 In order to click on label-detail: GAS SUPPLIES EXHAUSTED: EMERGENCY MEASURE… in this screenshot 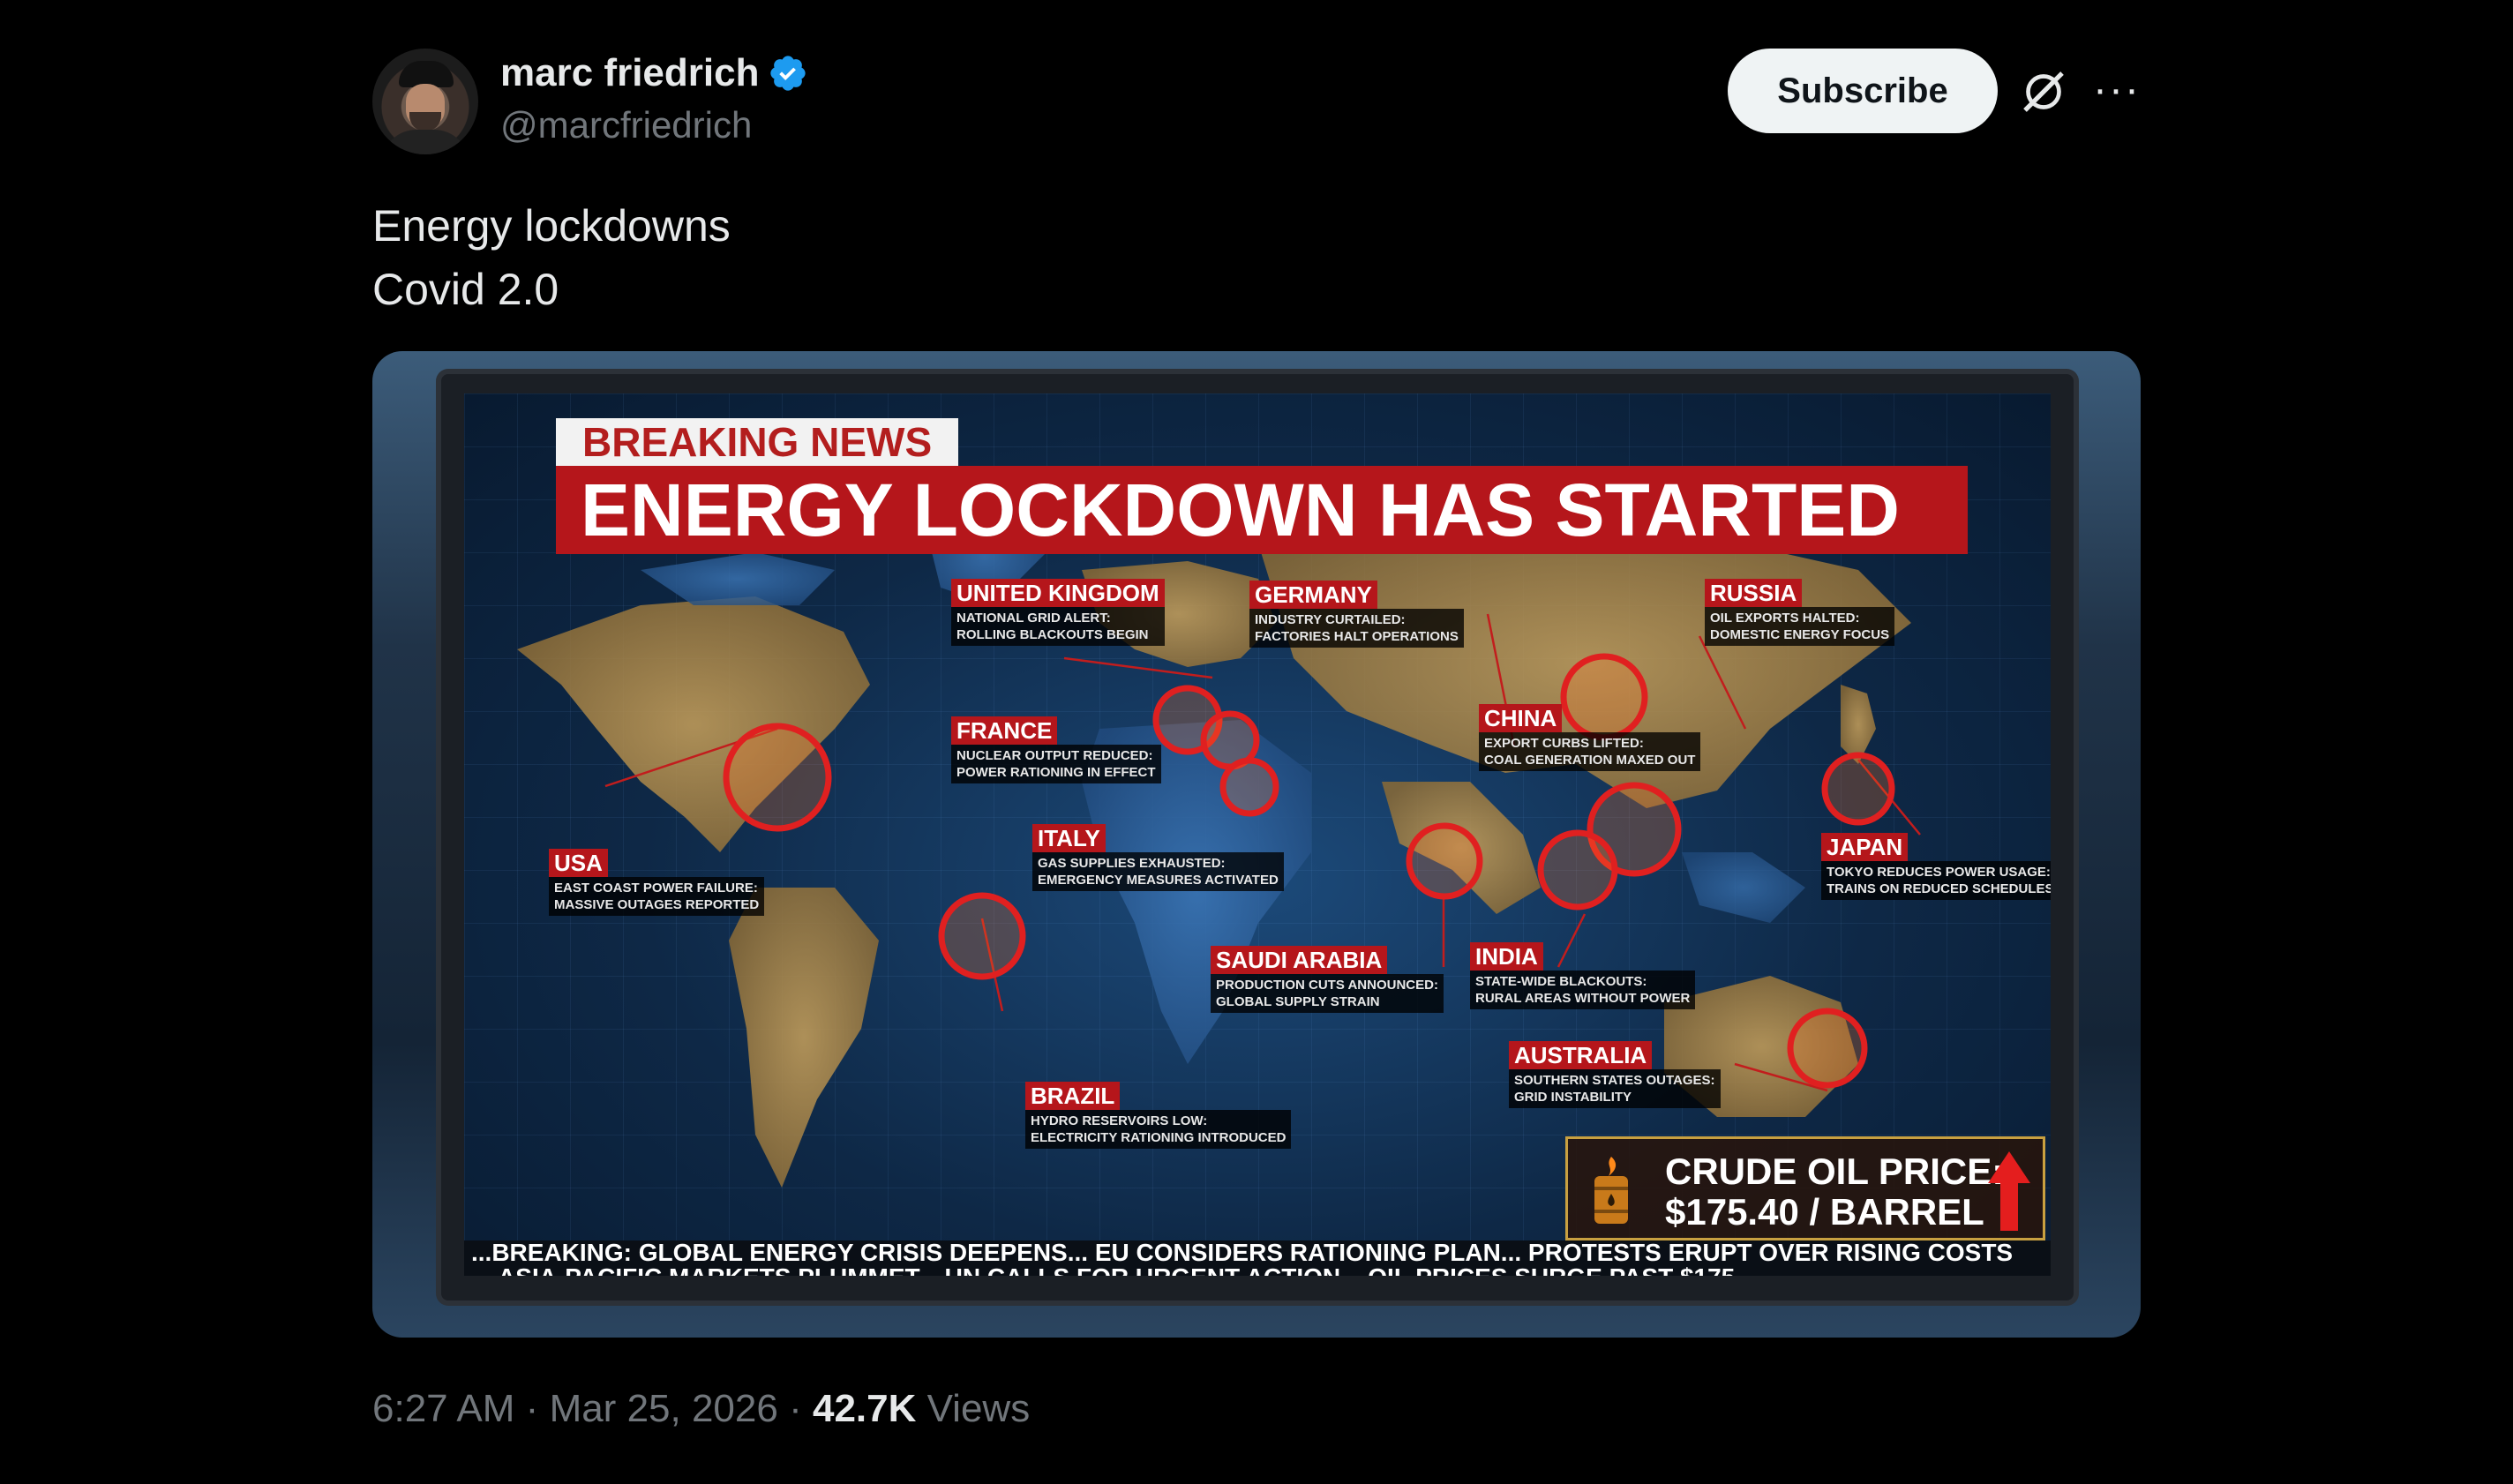, I will do `click(1158, 871)`.